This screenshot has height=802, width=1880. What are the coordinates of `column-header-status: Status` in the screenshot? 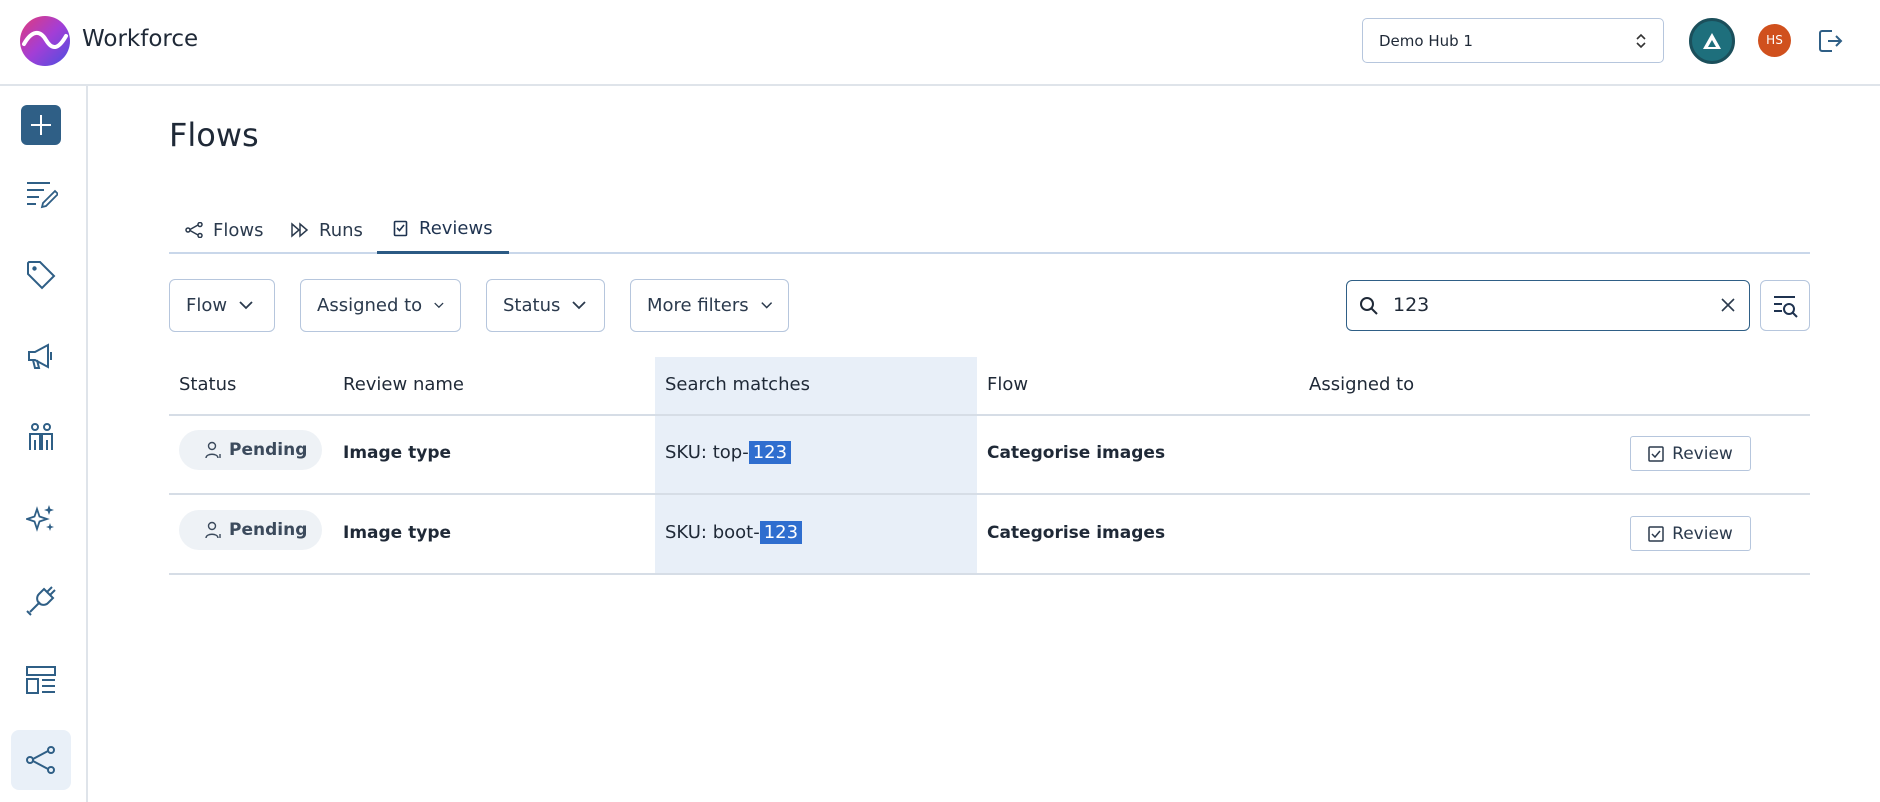 It's located at (208, 384).